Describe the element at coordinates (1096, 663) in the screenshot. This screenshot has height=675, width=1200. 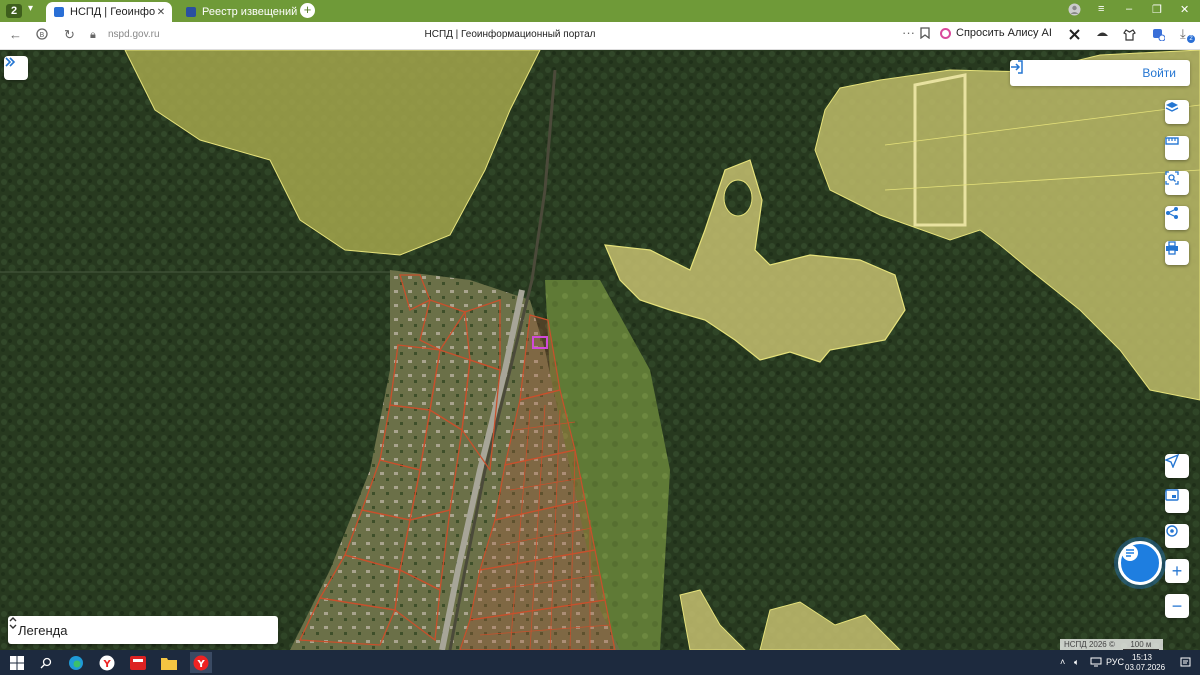
I see `network-icon` at that location.